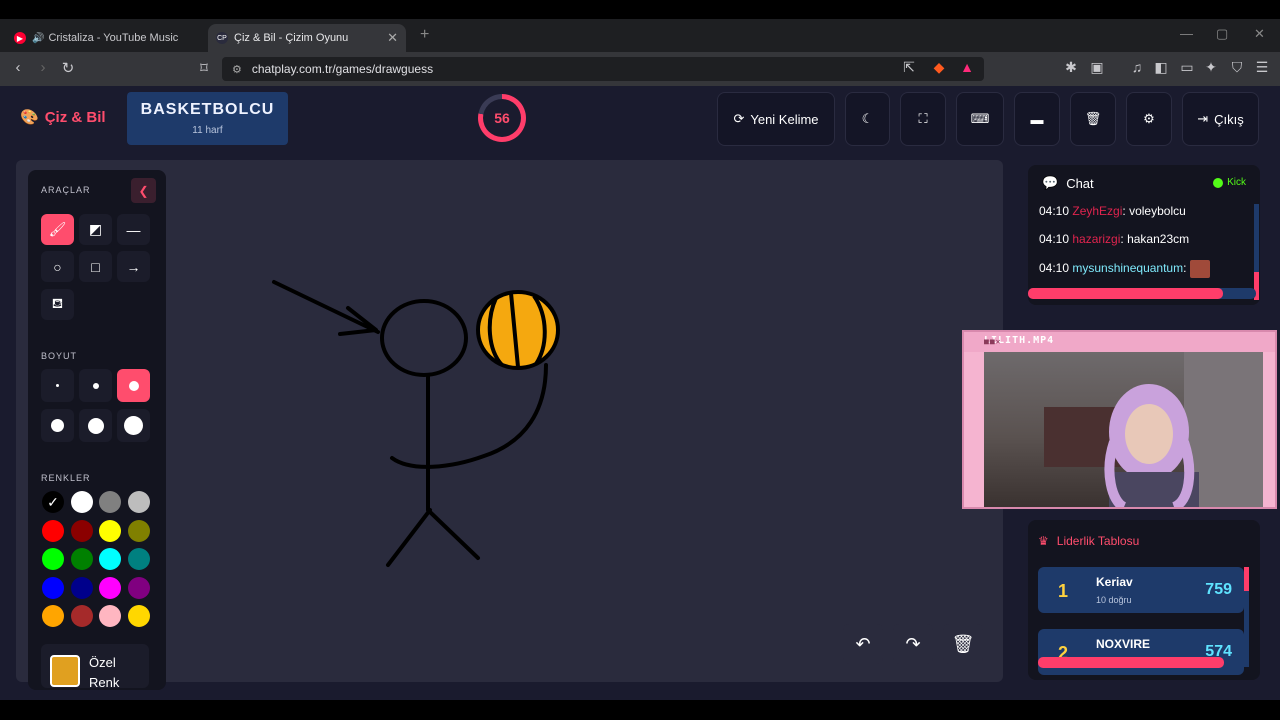 This screenshot has width=1280, height=720. What do you see at coordinates (143, 190) in the screenshot?
I see `collapse-panel-button: ❮` at bounding box center [143, 190].